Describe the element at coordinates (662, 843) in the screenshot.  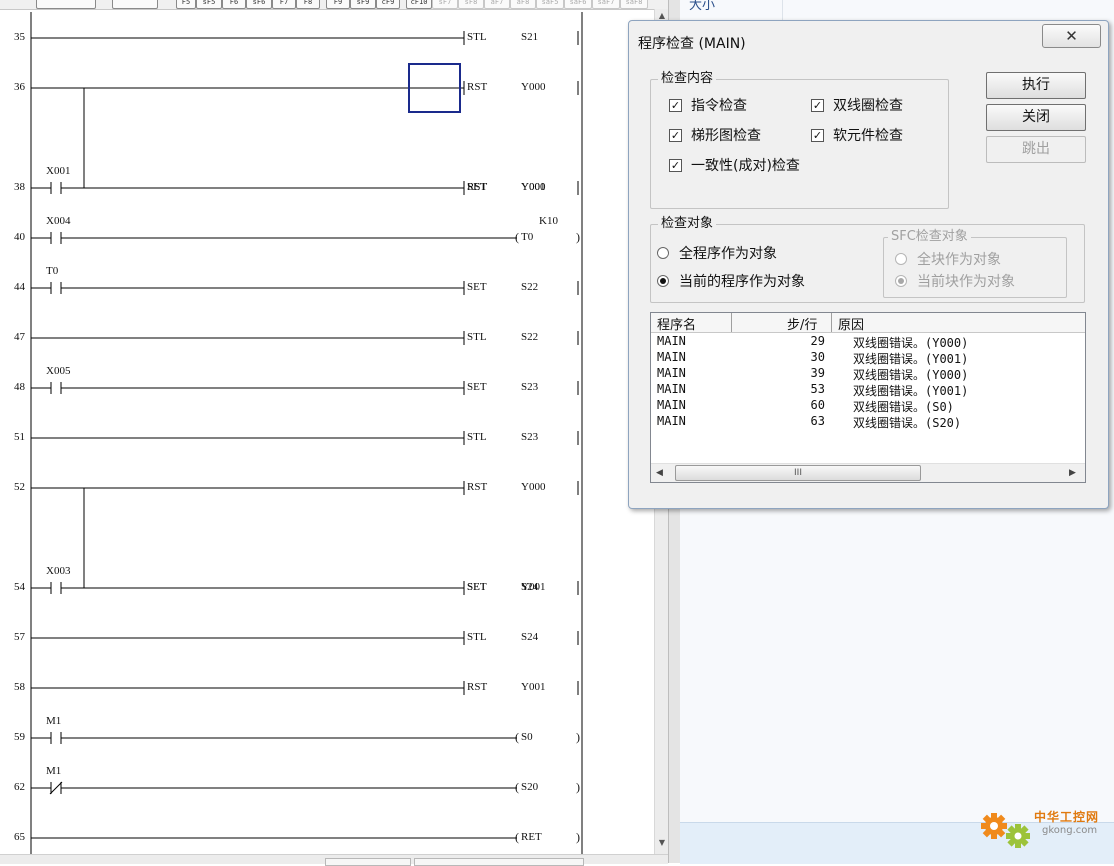
I see `scroll-down-icon: ▼` at that location.